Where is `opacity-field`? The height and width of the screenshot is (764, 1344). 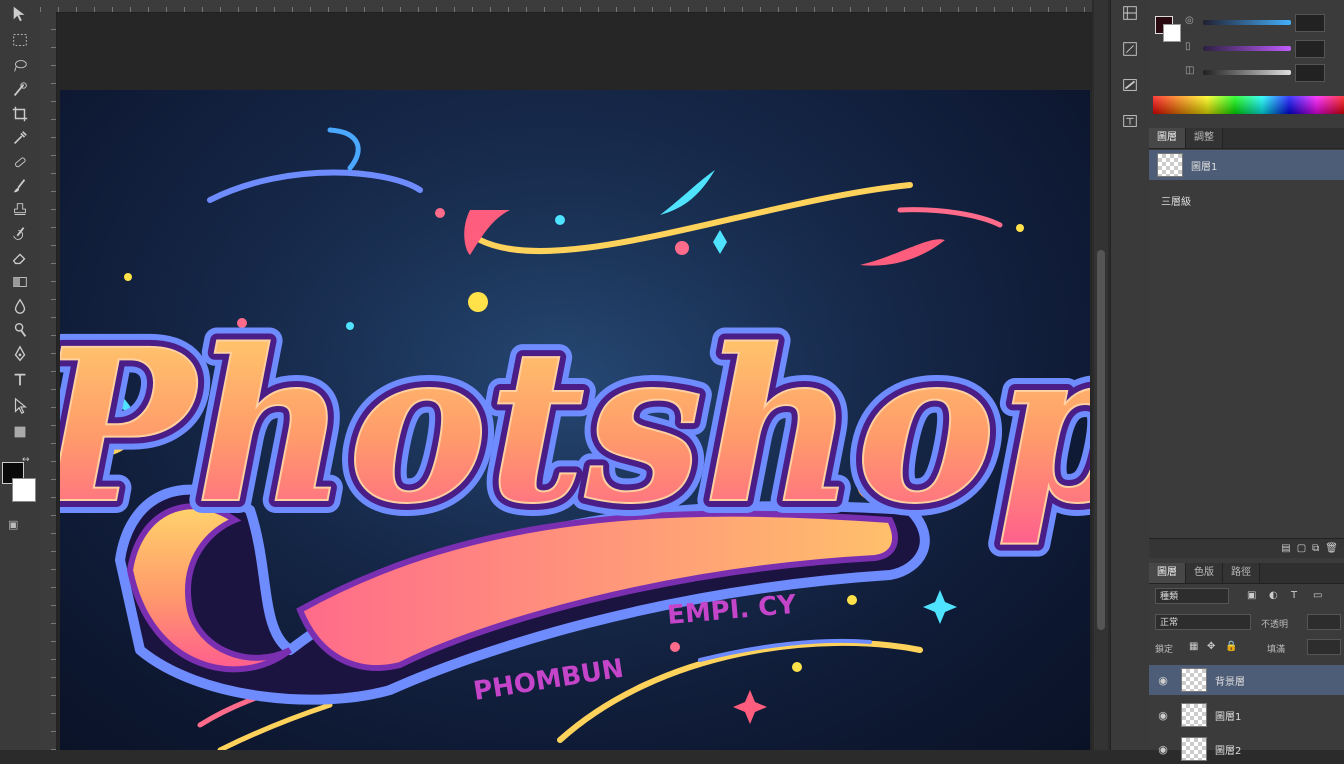 opacity-field is located at coordinates (1324, 622).